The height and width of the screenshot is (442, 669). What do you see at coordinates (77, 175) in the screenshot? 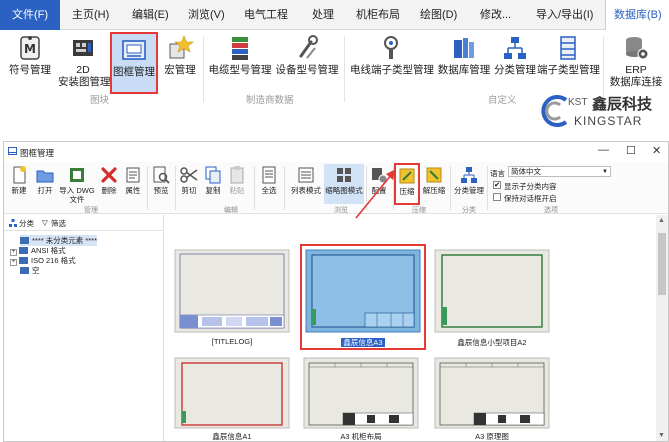
I see `import-dwg-icon` at bounding box center [77, 175].